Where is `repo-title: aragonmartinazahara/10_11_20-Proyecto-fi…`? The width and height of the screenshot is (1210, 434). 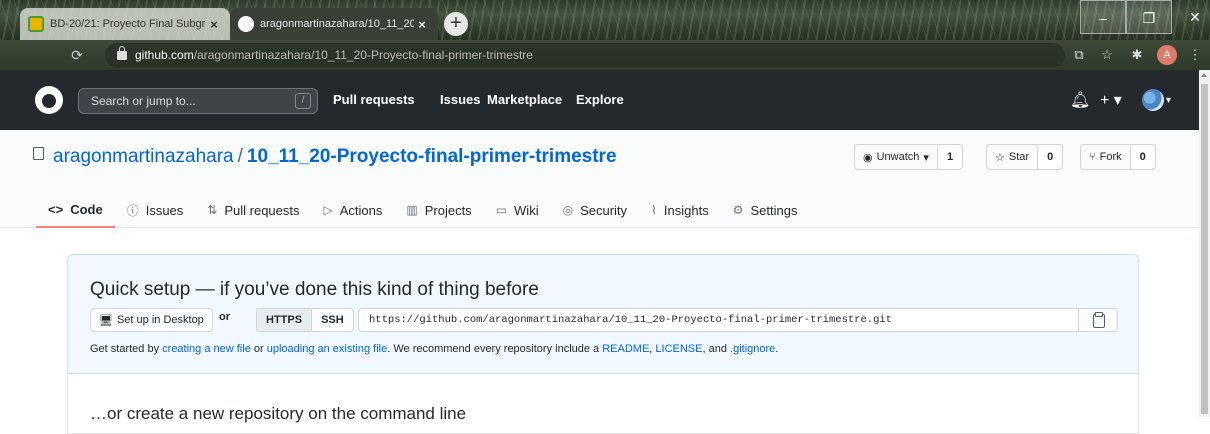
repo-title: aragonmartinazahara/10_11_20-Proyecto-fi… is located at coordinates (335, 157).